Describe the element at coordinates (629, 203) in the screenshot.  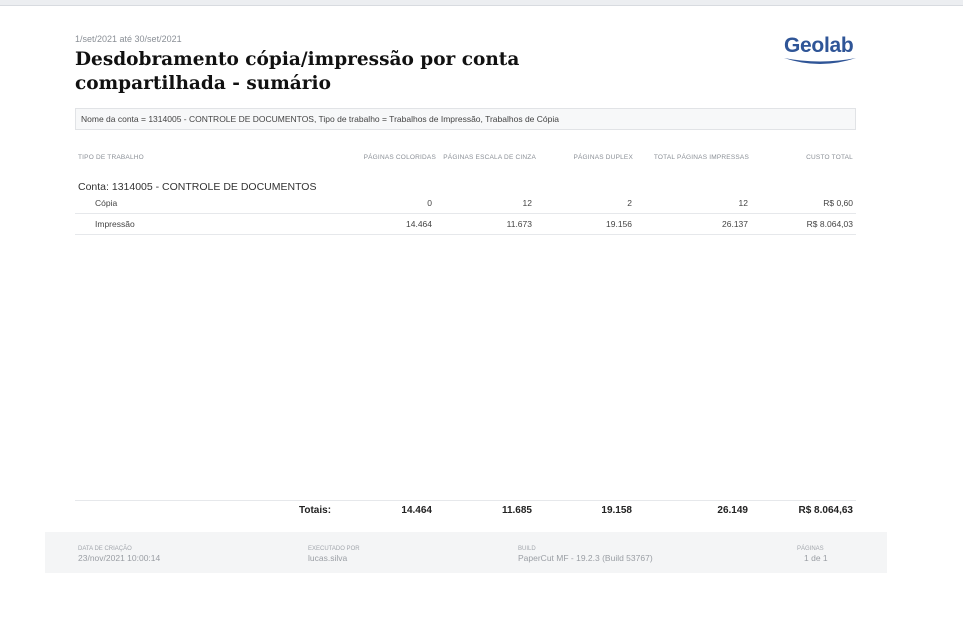
I see `row-duplex-pages: 2` at that location.